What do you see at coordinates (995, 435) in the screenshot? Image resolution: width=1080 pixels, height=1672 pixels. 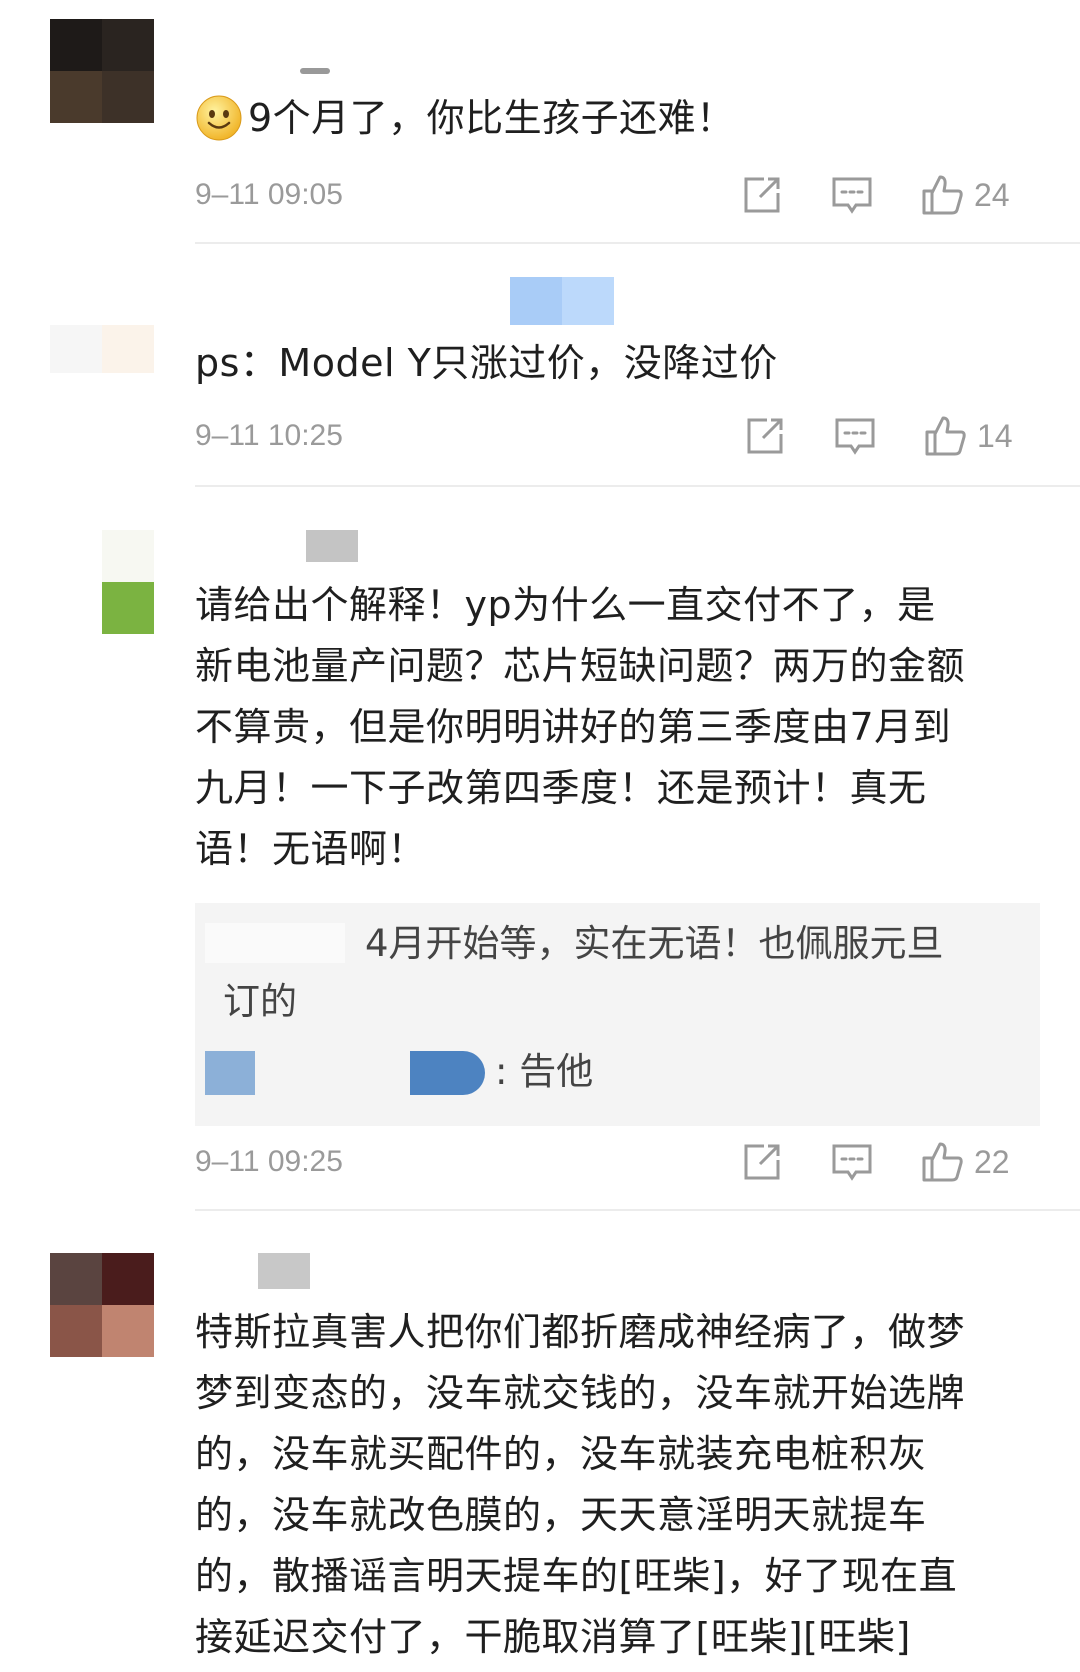 I see `like-count: 14` at bounding box center [995, 435].